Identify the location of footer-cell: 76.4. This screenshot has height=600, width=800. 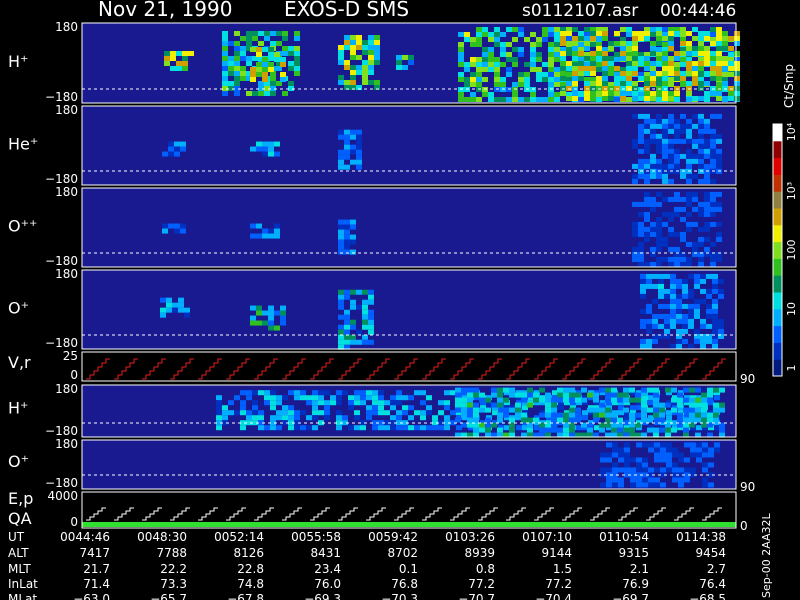
(712, 584).